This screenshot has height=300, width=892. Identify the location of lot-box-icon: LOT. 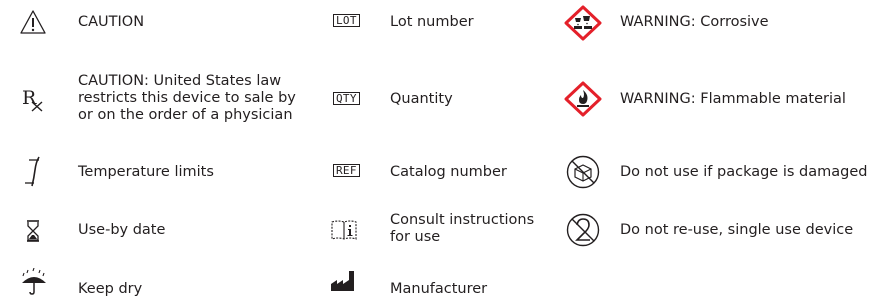
(346, 20).